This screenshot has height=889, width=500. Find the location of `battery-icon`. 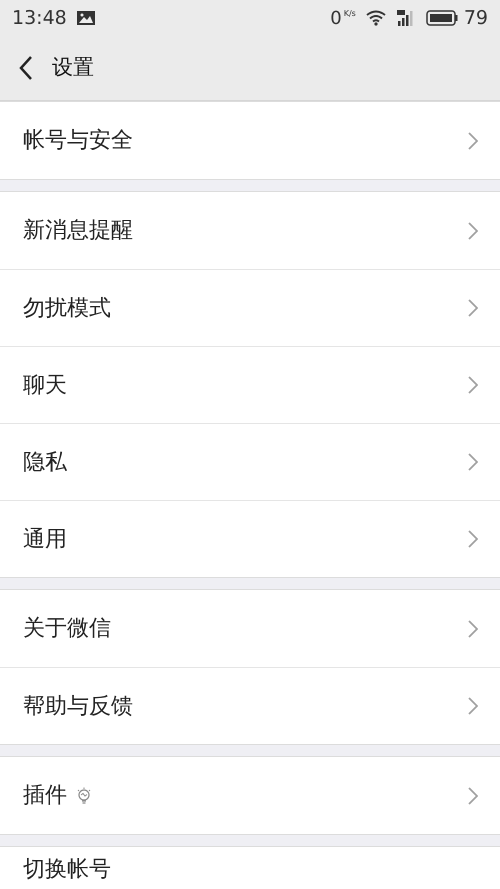

battery-icon is located at coordinates (442, 18).